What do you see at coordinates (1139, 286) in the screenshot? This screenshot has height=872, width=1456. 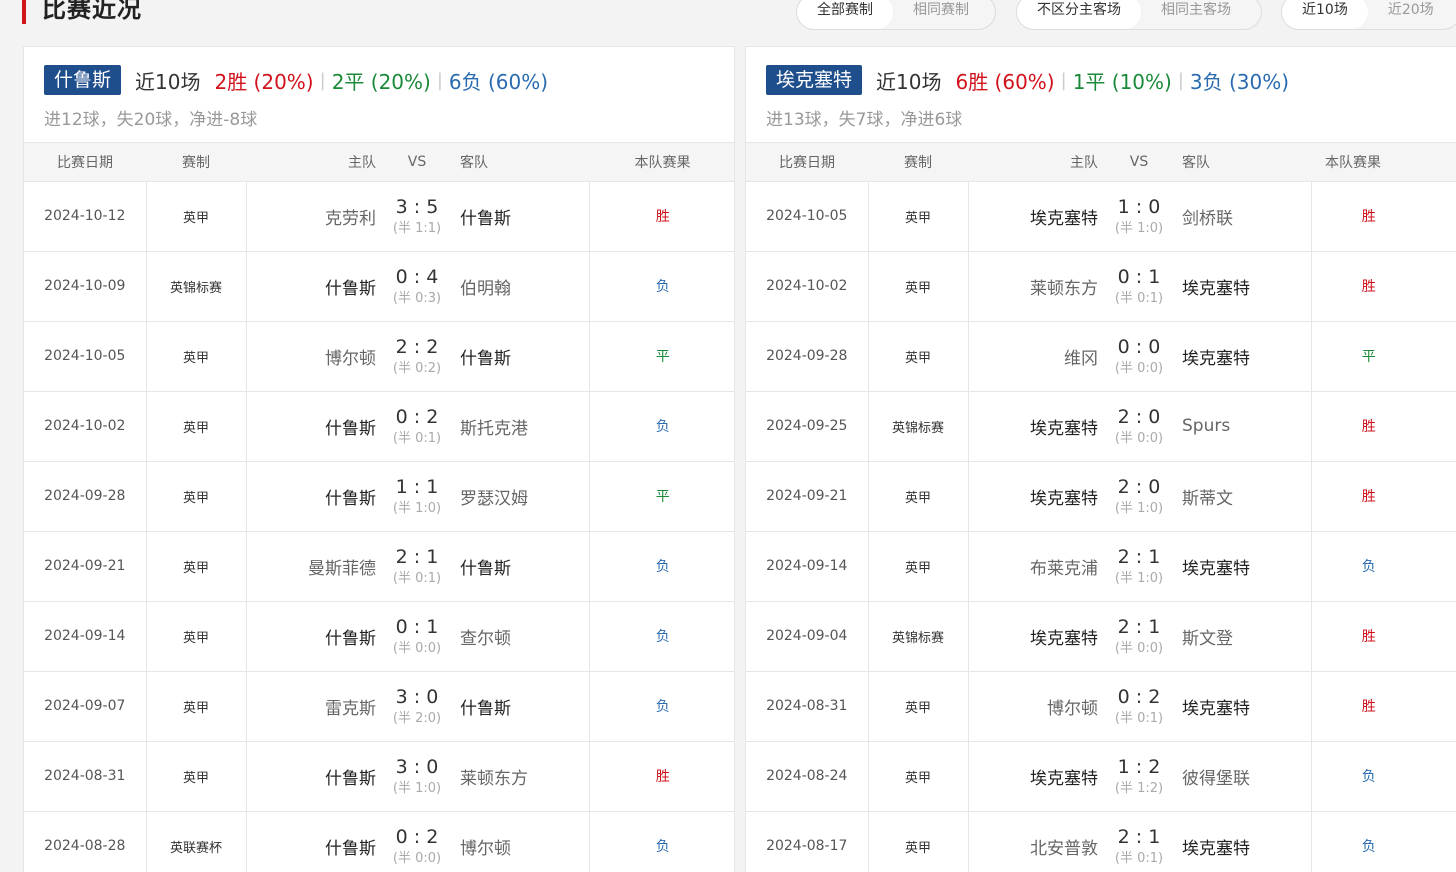 I see `match-score-cell: 0 : 1 (半 0:1)` at bounding box center [1139, 286].